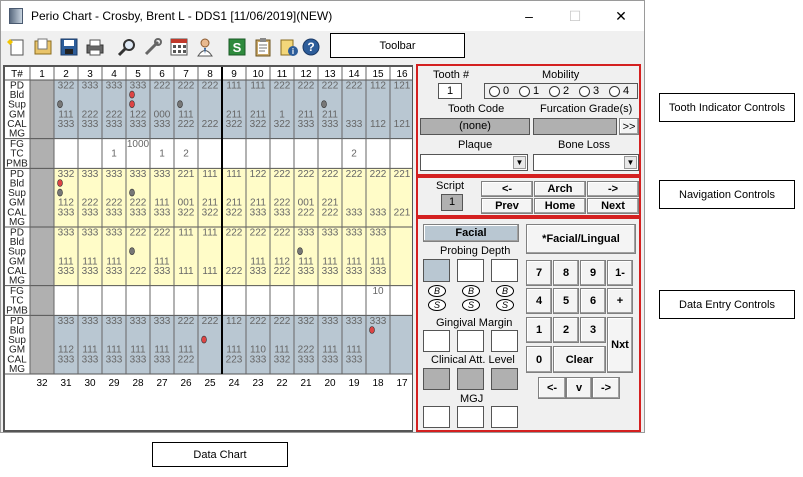 The width and height of the screenshot is (803, 477). What do you see at coordinates (586, 162) in the screenshot?
I see `bone-loss-select: ▼` at bounding box center [586, 162].